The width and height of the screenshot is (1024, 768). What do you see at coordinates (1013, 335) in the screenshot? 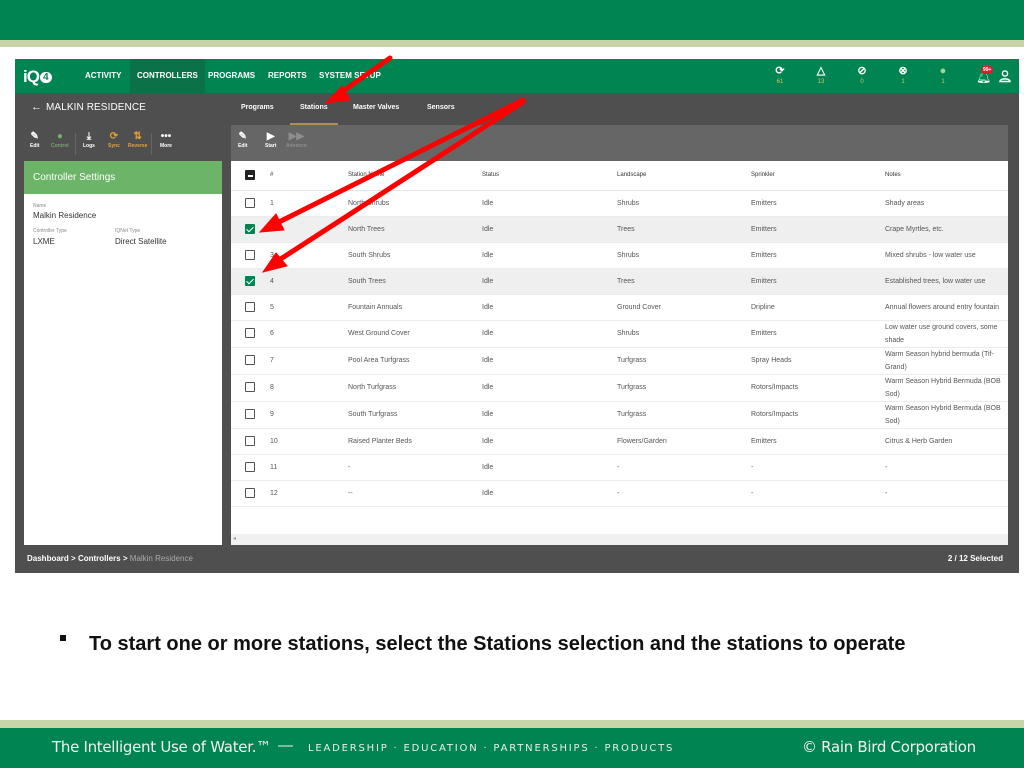
I see `vertical-scrollbar` at bounding box center [1013, 335].